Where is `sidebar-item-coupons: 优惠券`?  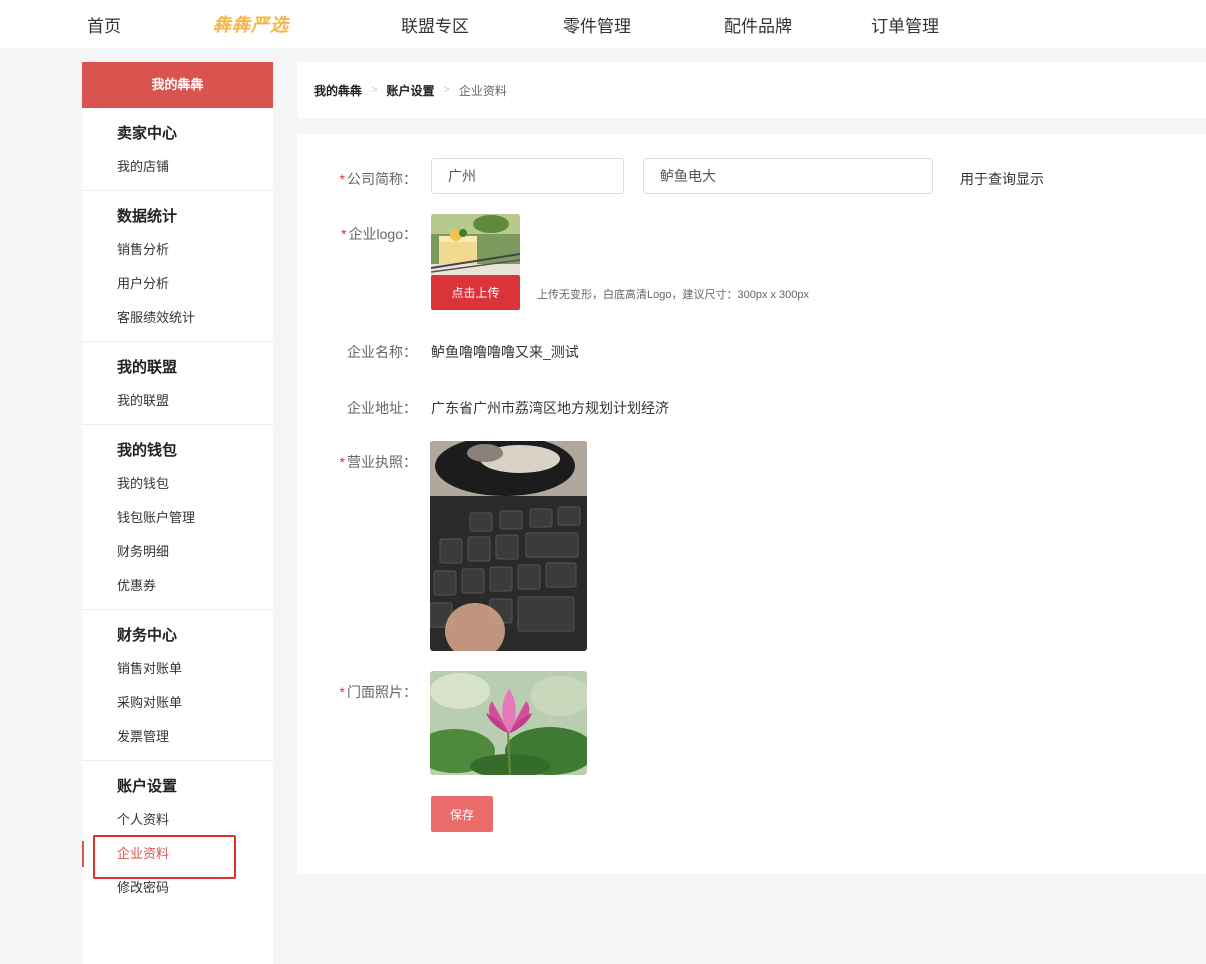
sidebar-item-coupons: 优惠券 is located at coordinates (177, 586).